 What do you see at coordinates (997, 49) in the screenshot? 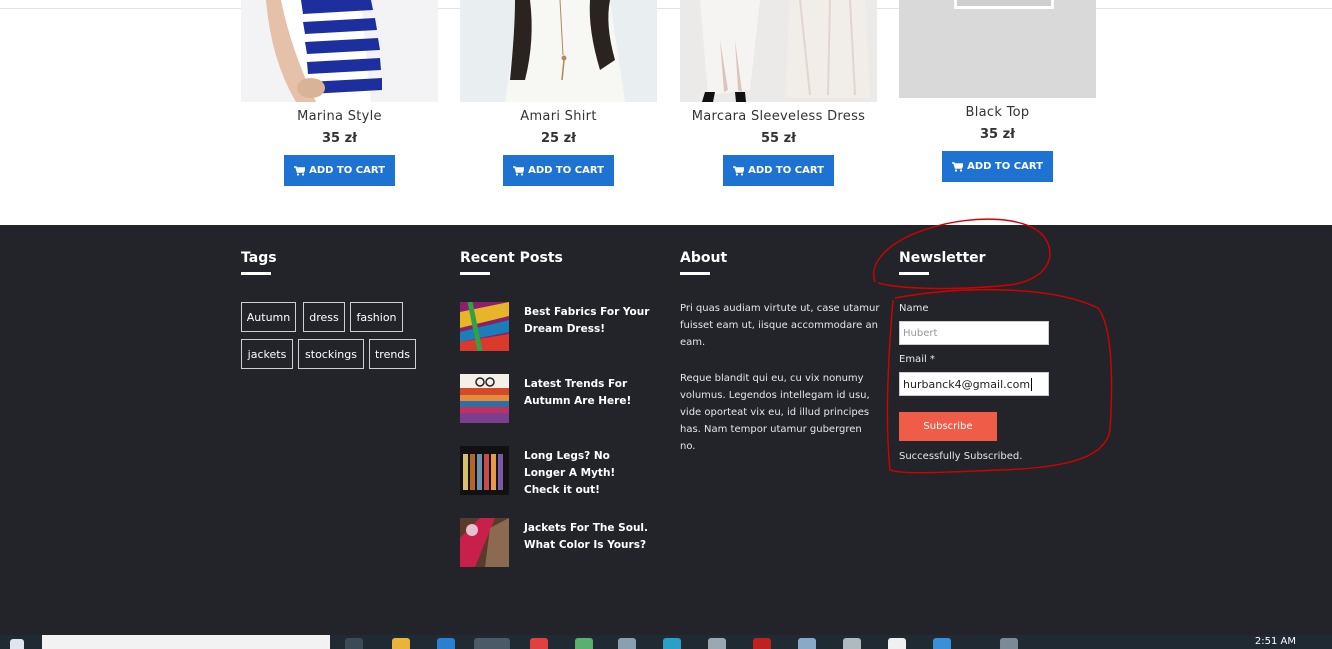
I see `product-image-black-top` at bounding box center [997, 49].